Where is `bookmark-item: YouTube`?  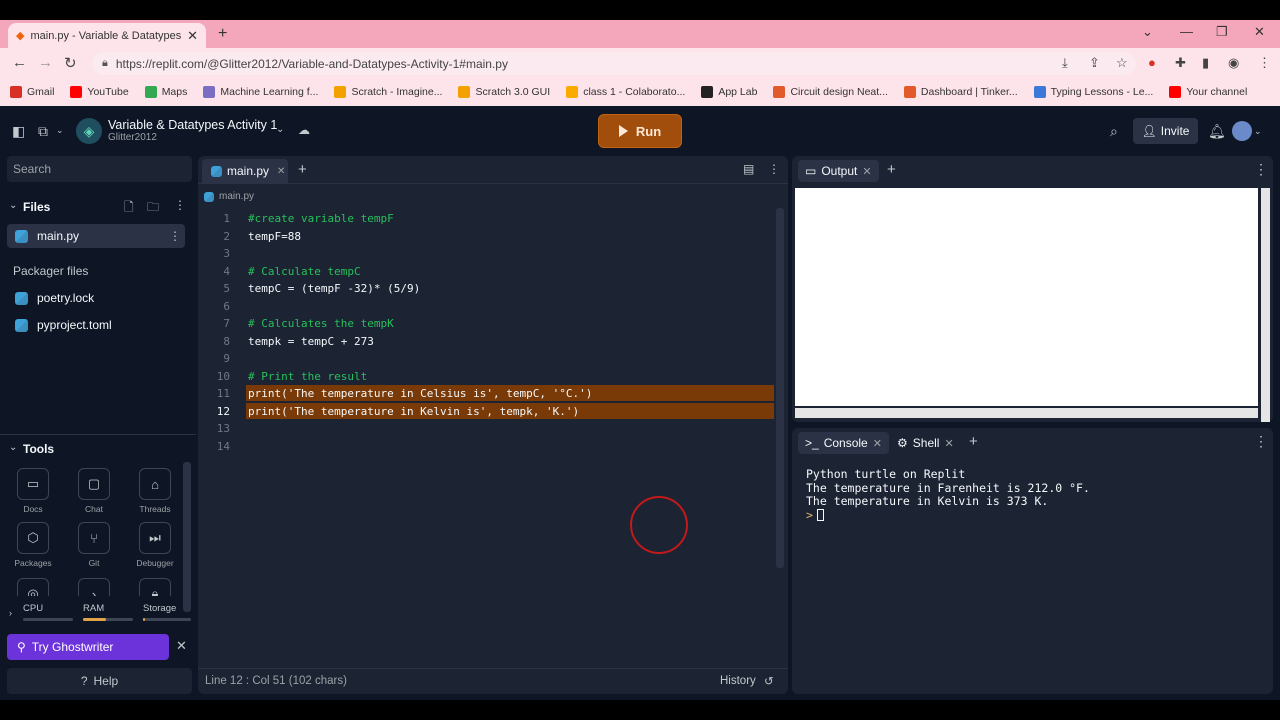
bookmark-item: YouTube is located at coordinates (99, 92).